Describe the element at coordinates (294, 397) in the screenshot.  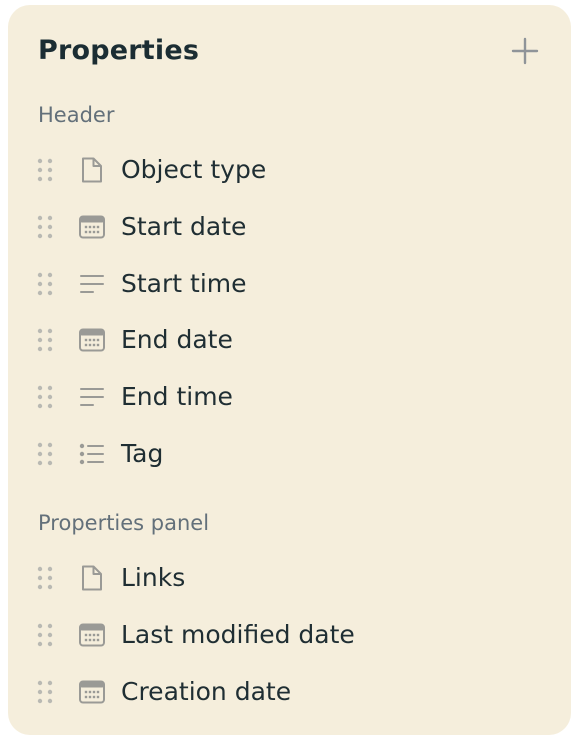
I see `property-row-end-time: End time` at that location.